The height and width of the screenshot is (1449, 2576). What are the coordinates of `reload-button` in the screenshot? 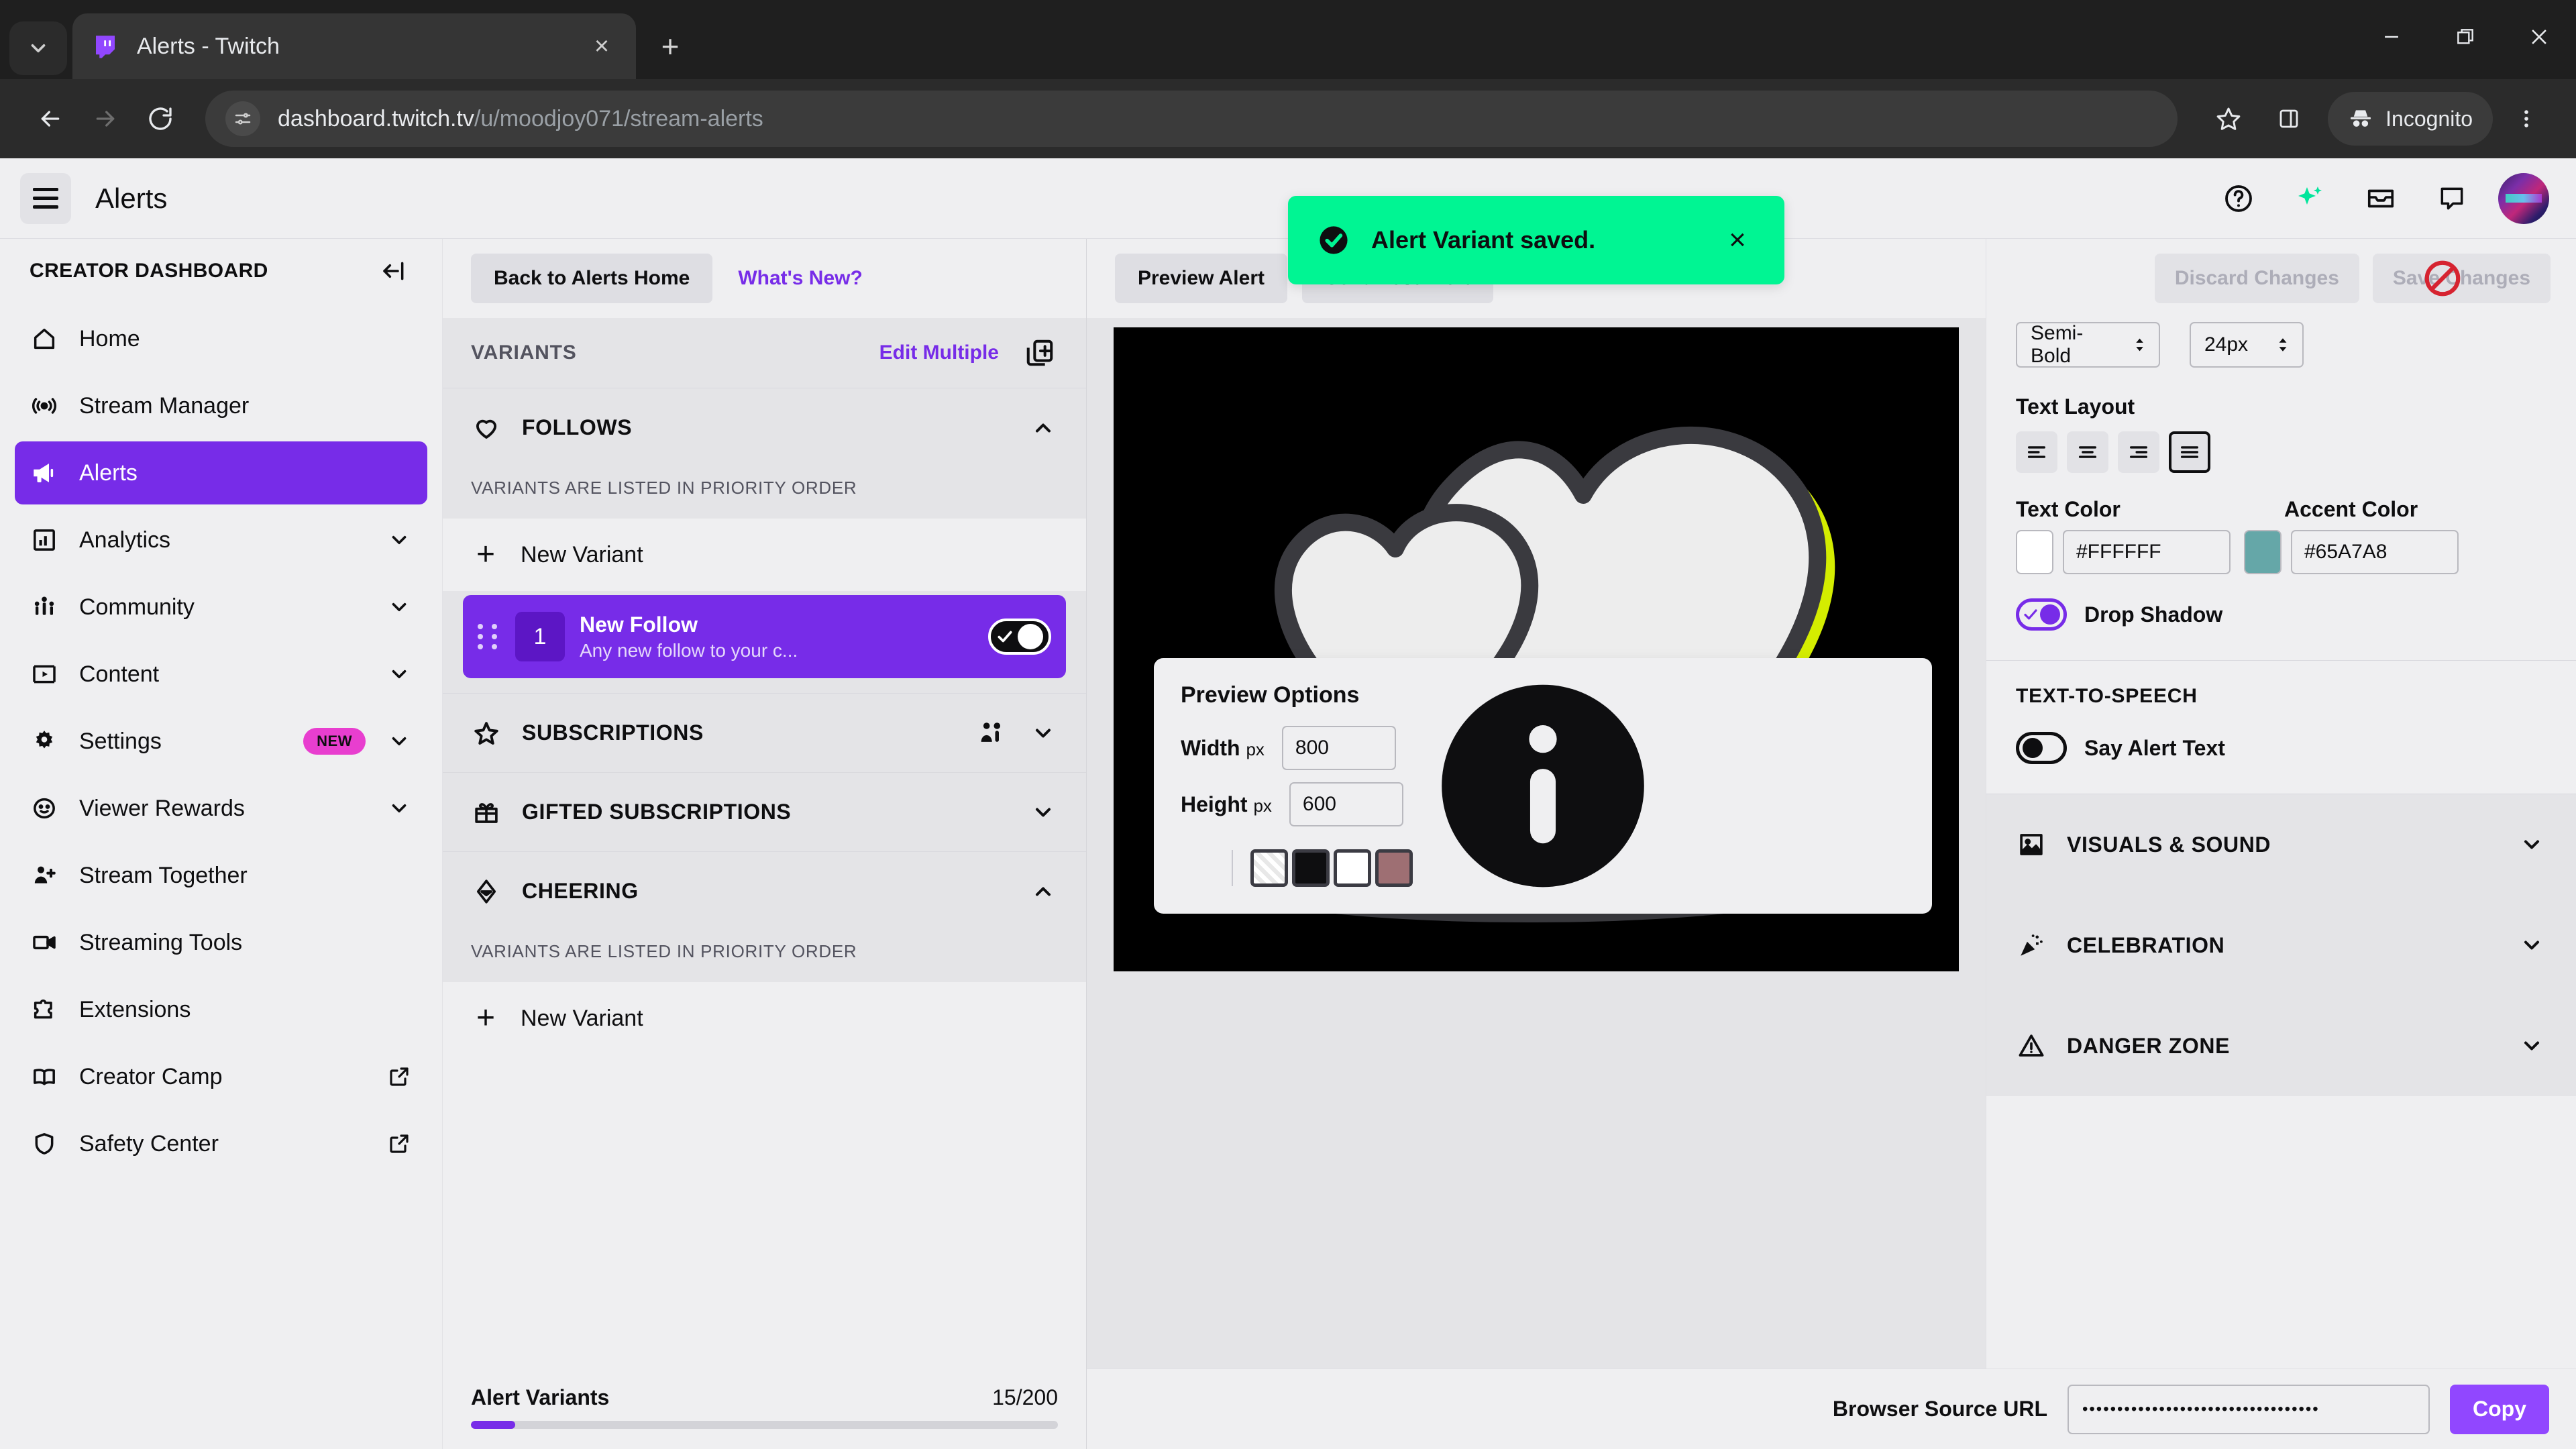 It's located at (160, 118).